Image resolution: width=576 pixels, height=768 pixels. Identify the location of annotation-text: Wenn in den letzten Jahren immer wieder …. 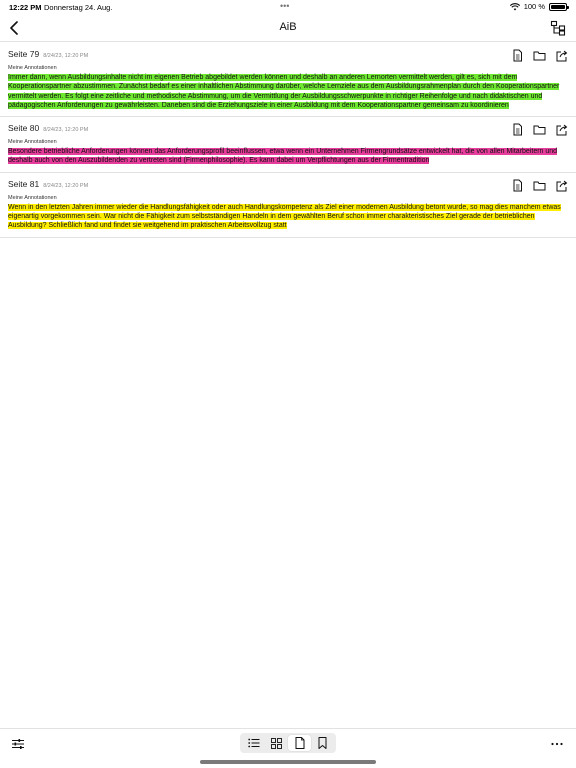
(288, 217).